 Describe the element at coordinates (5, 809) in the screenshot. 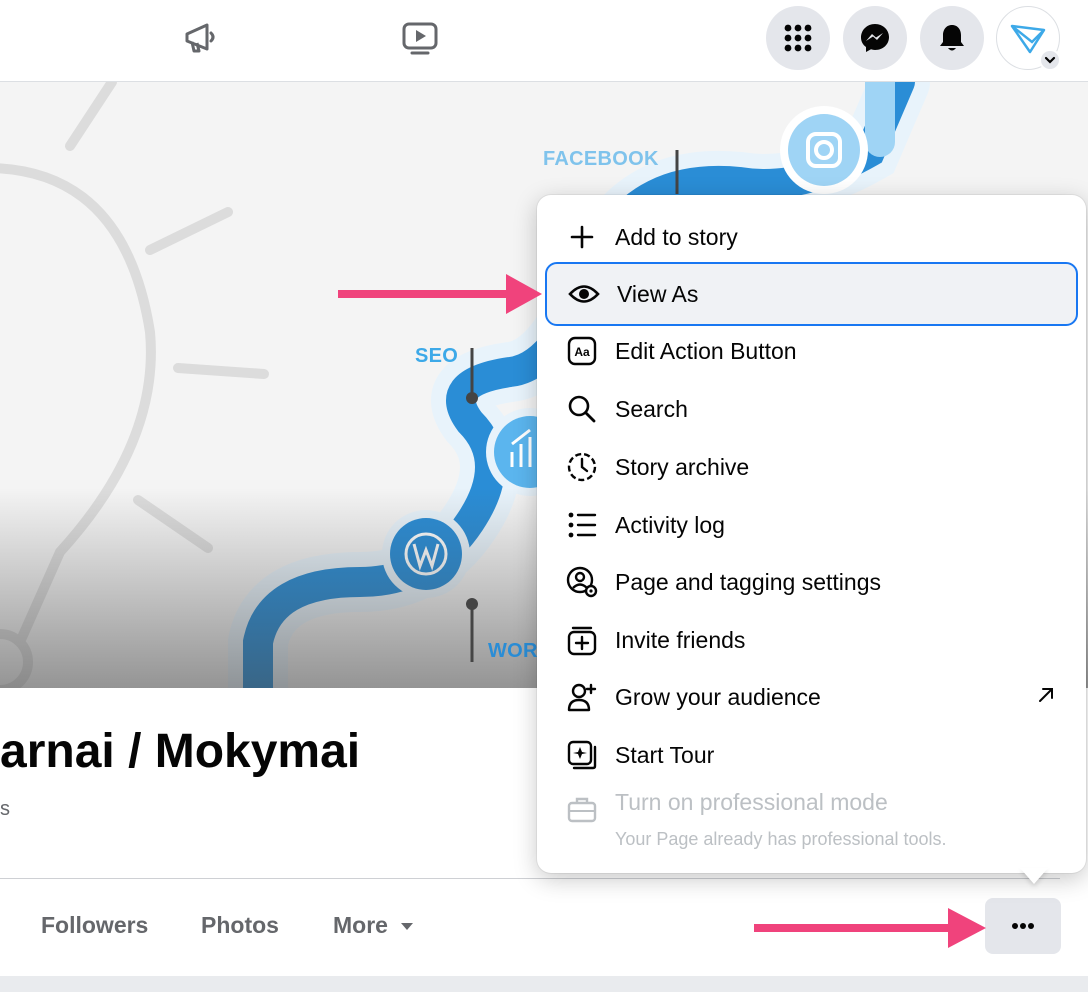

I see `page-subtitle: s` at that location.